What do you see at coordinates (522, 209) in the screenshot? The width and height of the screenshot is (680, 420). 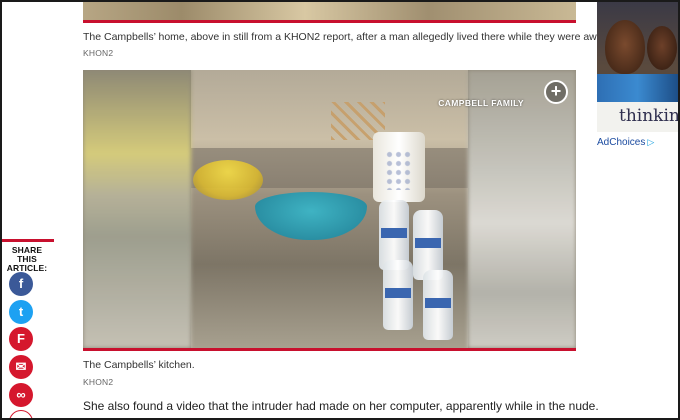 I see `photo-blur-right` at bounding box center [522, 209].